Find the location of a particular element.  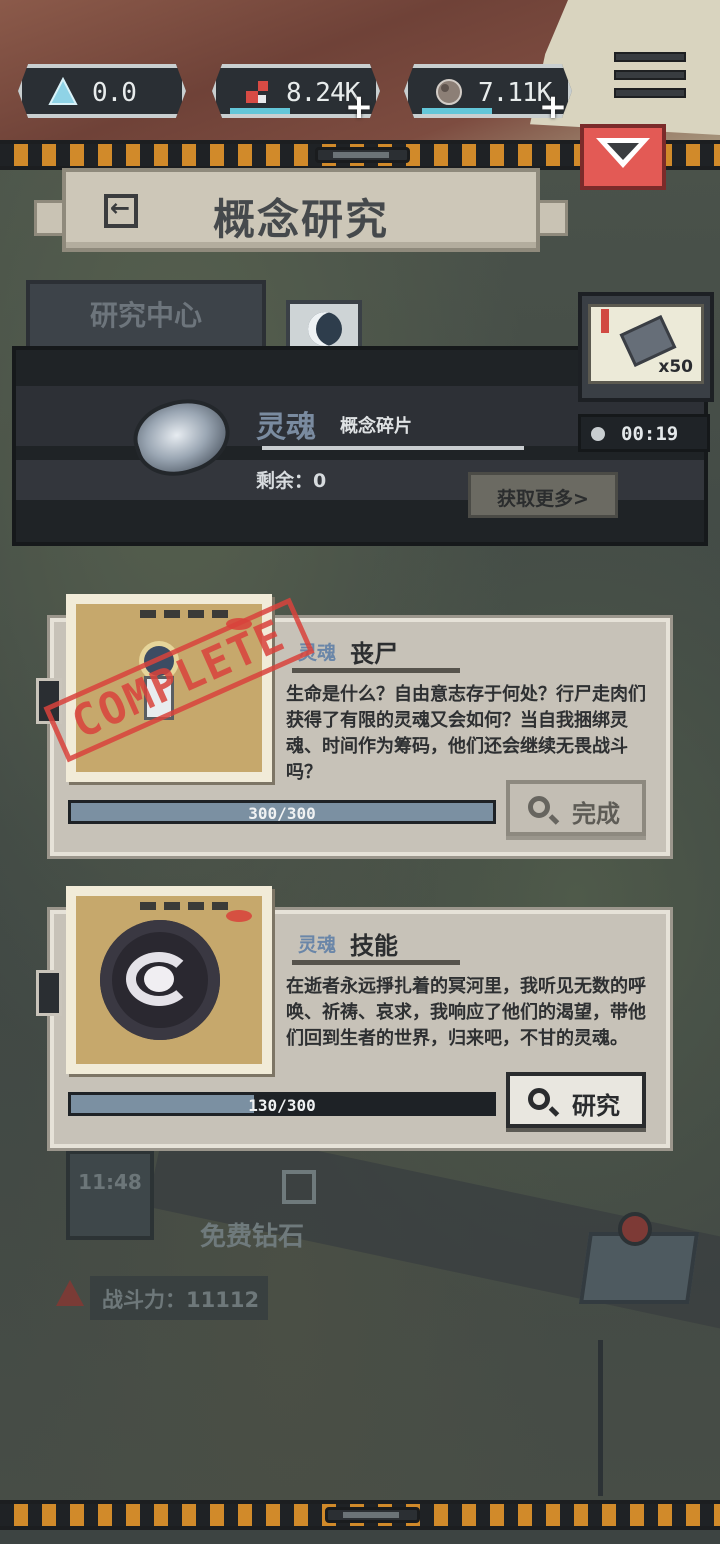

free-diamond-label: 免费钻石 is located at coordinates (252, 1237).